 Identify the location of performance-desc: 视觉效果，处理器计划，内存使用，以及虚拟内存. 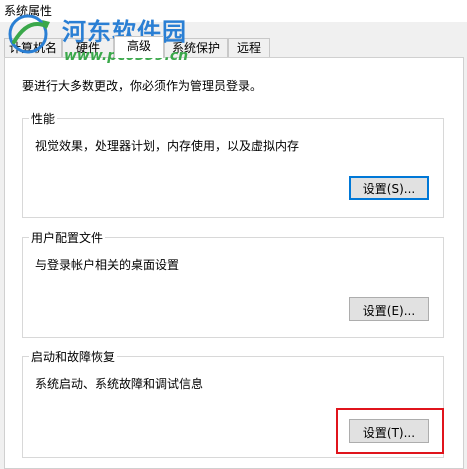
(167, 146).